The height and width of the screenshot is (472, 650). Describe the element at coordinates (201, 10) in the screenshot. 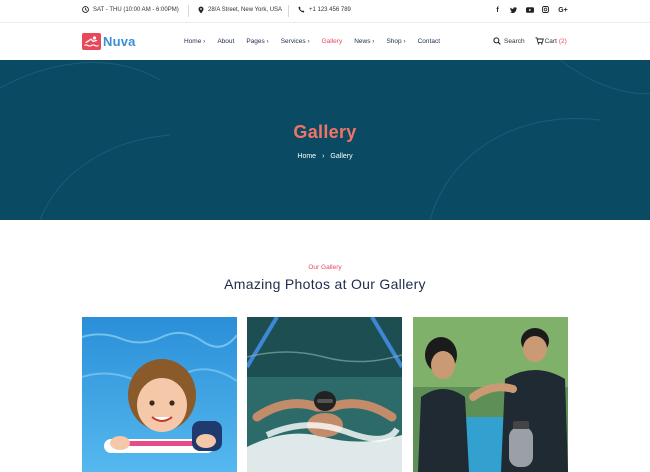

I see `map-pin-icon` at that location.